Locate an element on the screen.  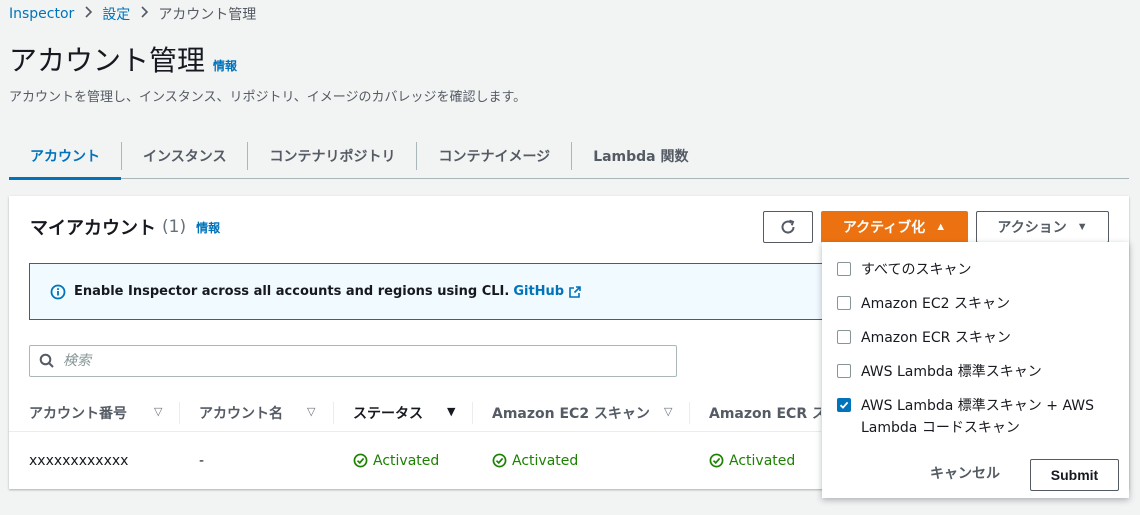
sort-caret-down-filled-icon: ▼ is located at coordinates (451, 411).